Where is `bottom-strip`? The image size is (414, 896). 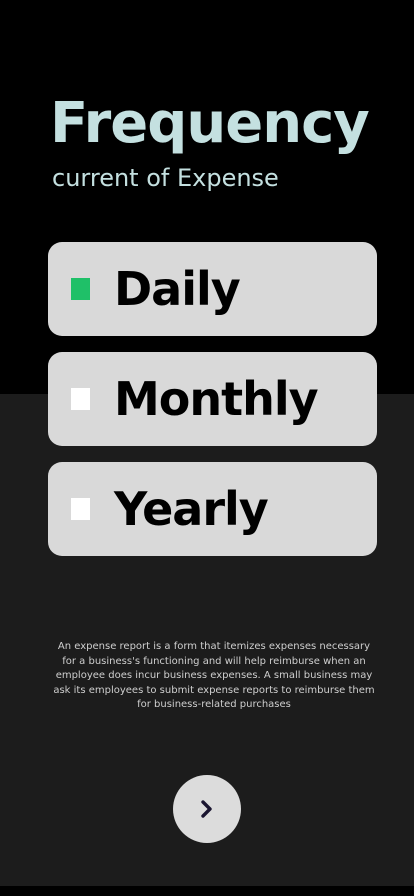
bottom-strip is located at coordinates (207, 891).